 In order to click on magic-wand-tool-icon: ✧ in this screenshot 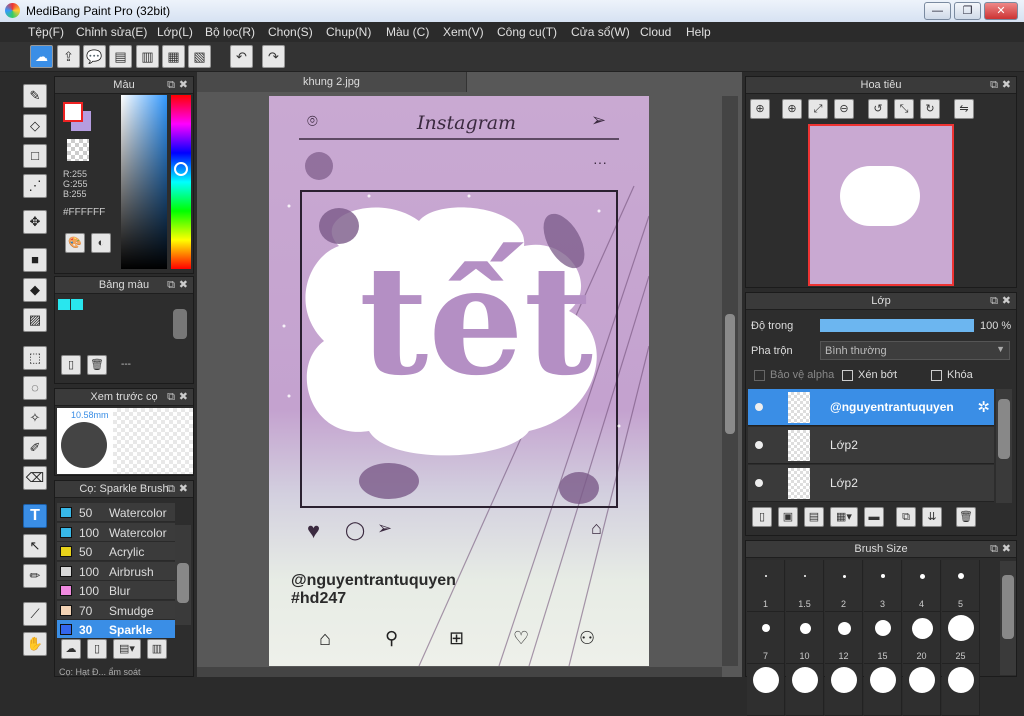, I will do `click(35, 418)`.